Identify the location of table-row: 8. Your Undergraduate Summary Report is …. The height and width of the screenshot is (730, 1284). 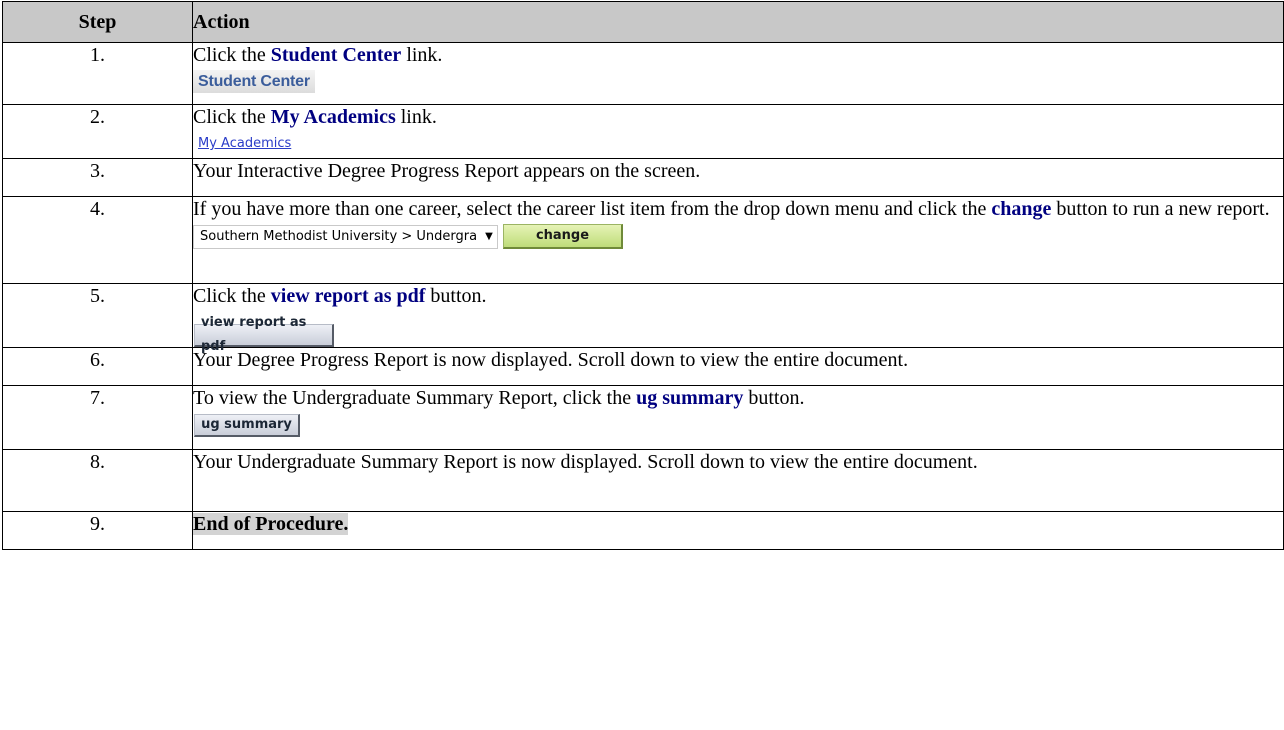
(643, 480).